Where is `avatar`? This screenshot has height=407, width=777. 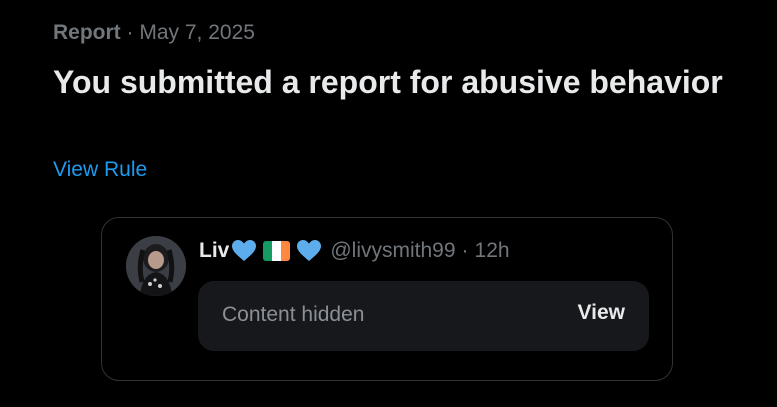
avatar is located at coordinates (156, 266).